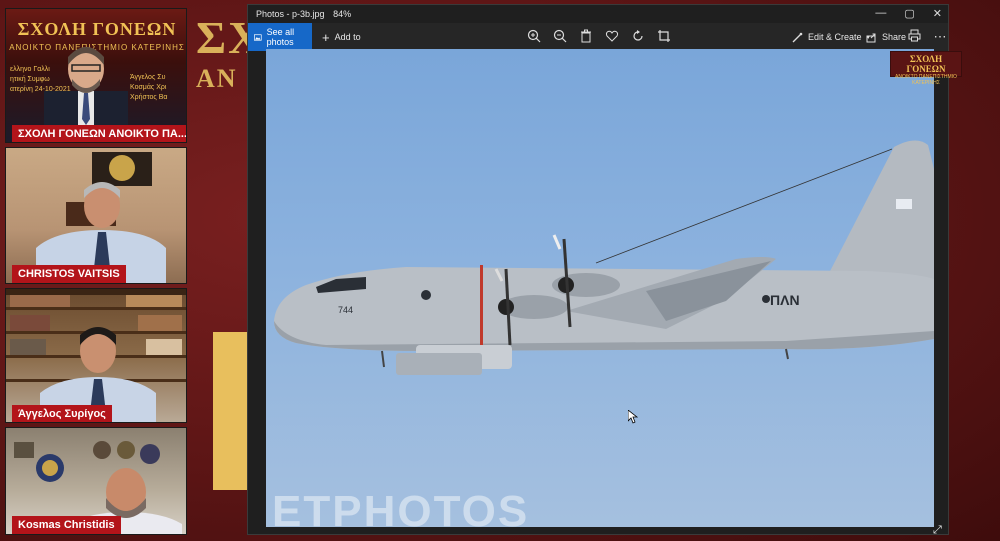 This screenshot has width=1000, height=541. Describe the element at coordinates (304, 14) in the screenshot. I see `window-title: Photos - p-3b.jpg 84%` at that location.